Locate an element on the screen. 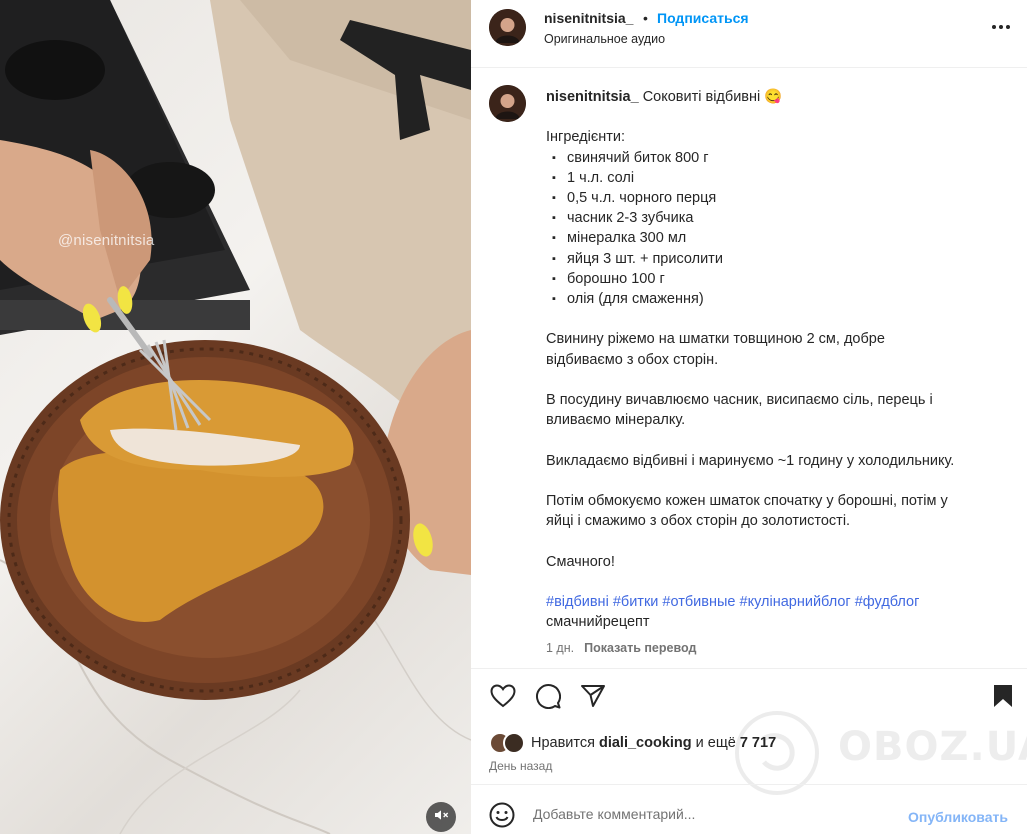  caption-title-line: nisenitnitsia_ Соковиті відбивні 😋 is located at coordinates (776, 97).